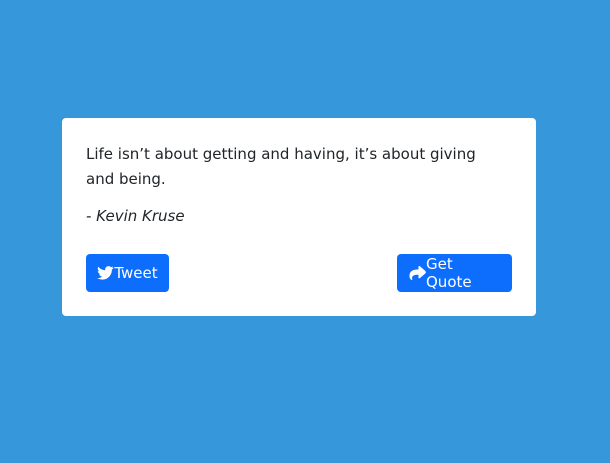 The width and height of the screenshot is (610, 463). What do you see at coordinates (417, 273) in the screenshot?
I see `share-arrow-icon` at bounding box center [417, 273].